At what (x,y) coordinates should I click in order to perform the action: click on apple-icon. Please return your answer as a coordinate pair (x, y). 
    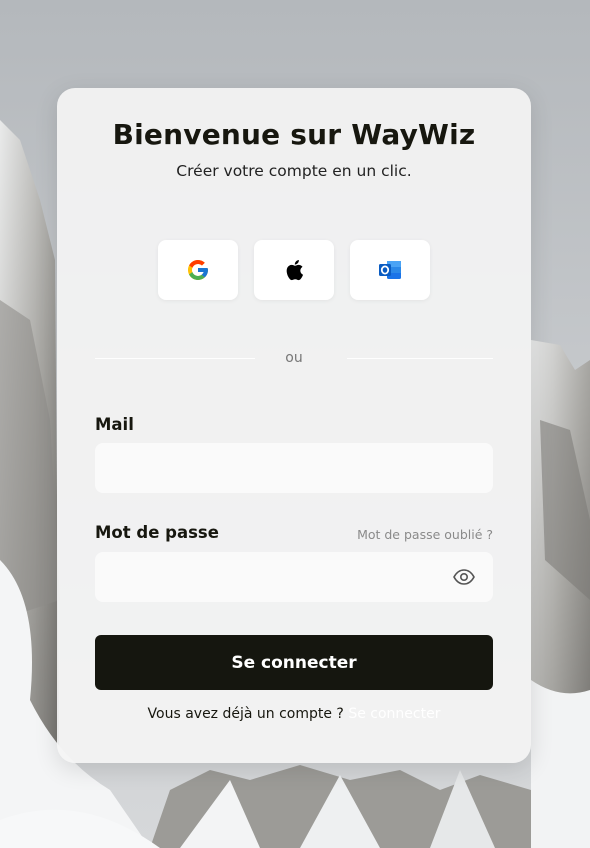
    Looking at the image, I should click on (295, 270).